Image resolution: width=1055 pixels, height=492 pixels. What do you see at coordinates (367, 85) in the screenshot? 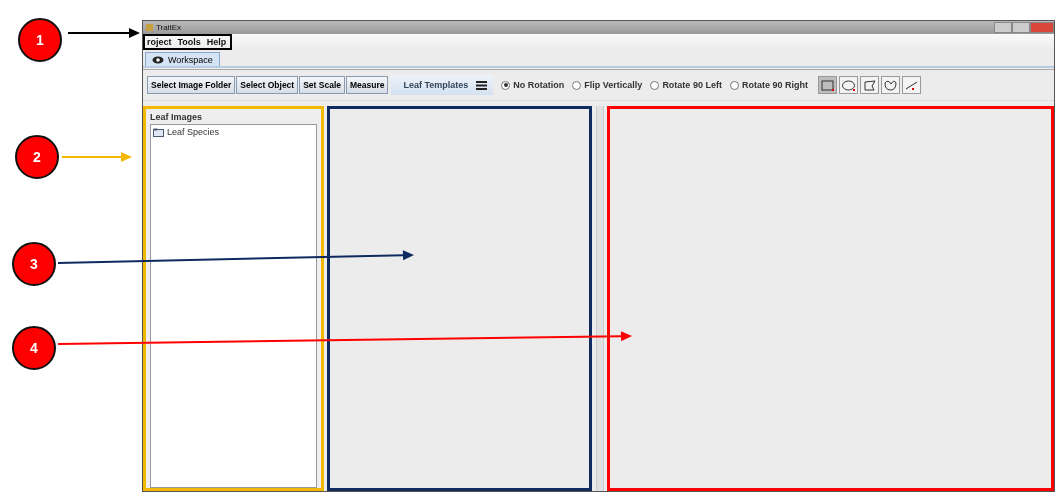
I see `toolbar-button: Measure` at bounding box center [367, 85].